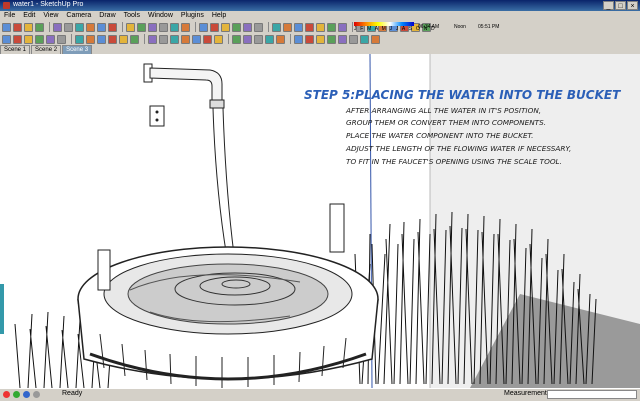 This screenshot has width=640, height=401. Describe the element at coordinates (28, 39) in the screenshot. I see `front-icon` at that location.